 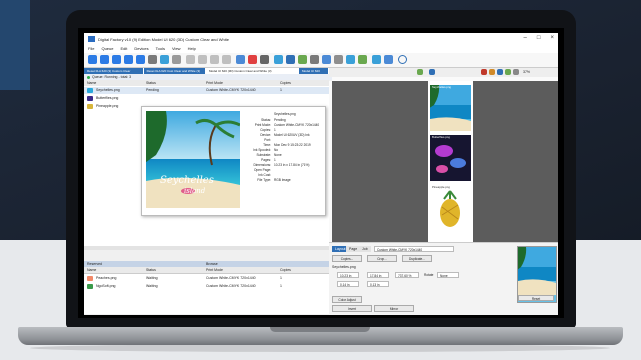 I want to click on laptop-notch, so click(x=320, y=329).